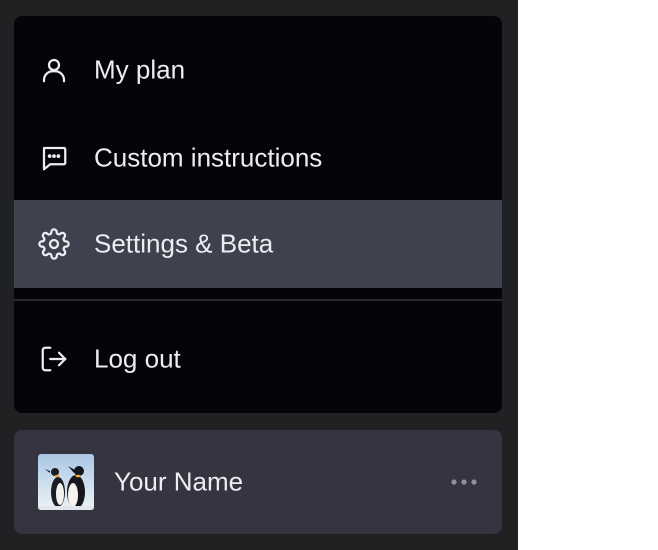 The height and width of the screenshot is (550, 658). What do you see at coordinates (258, 300) in the screenshot?
I see `menu-divider` at bounding box center [258, 300].